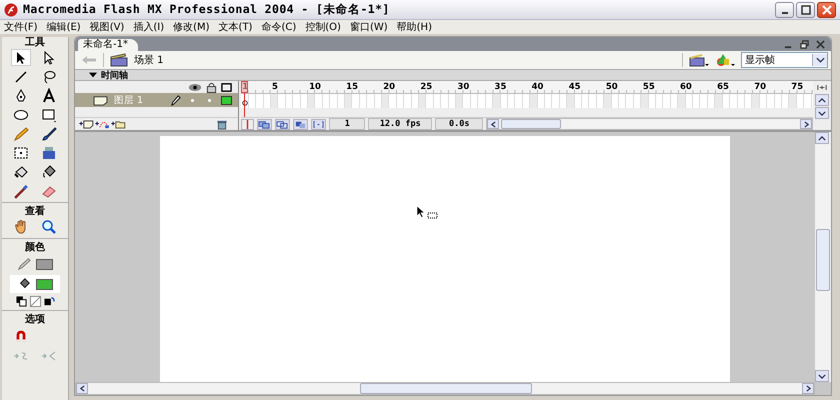  What do you see at coordinates (108, 45) in the screenshot?
I see `document-tab: 未命名-1*` at bounding box center [108, 45].